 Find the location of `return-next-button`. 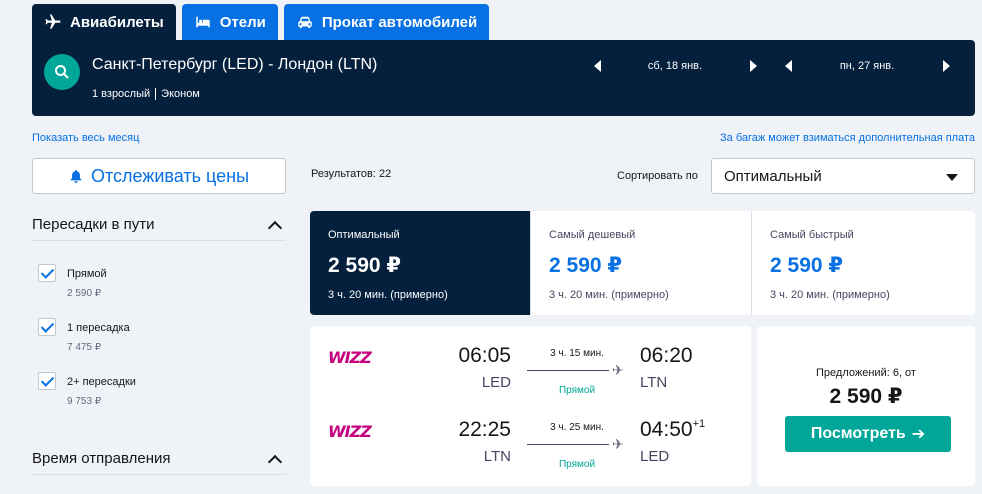

return-next-button is located at coordinates (946, 66).